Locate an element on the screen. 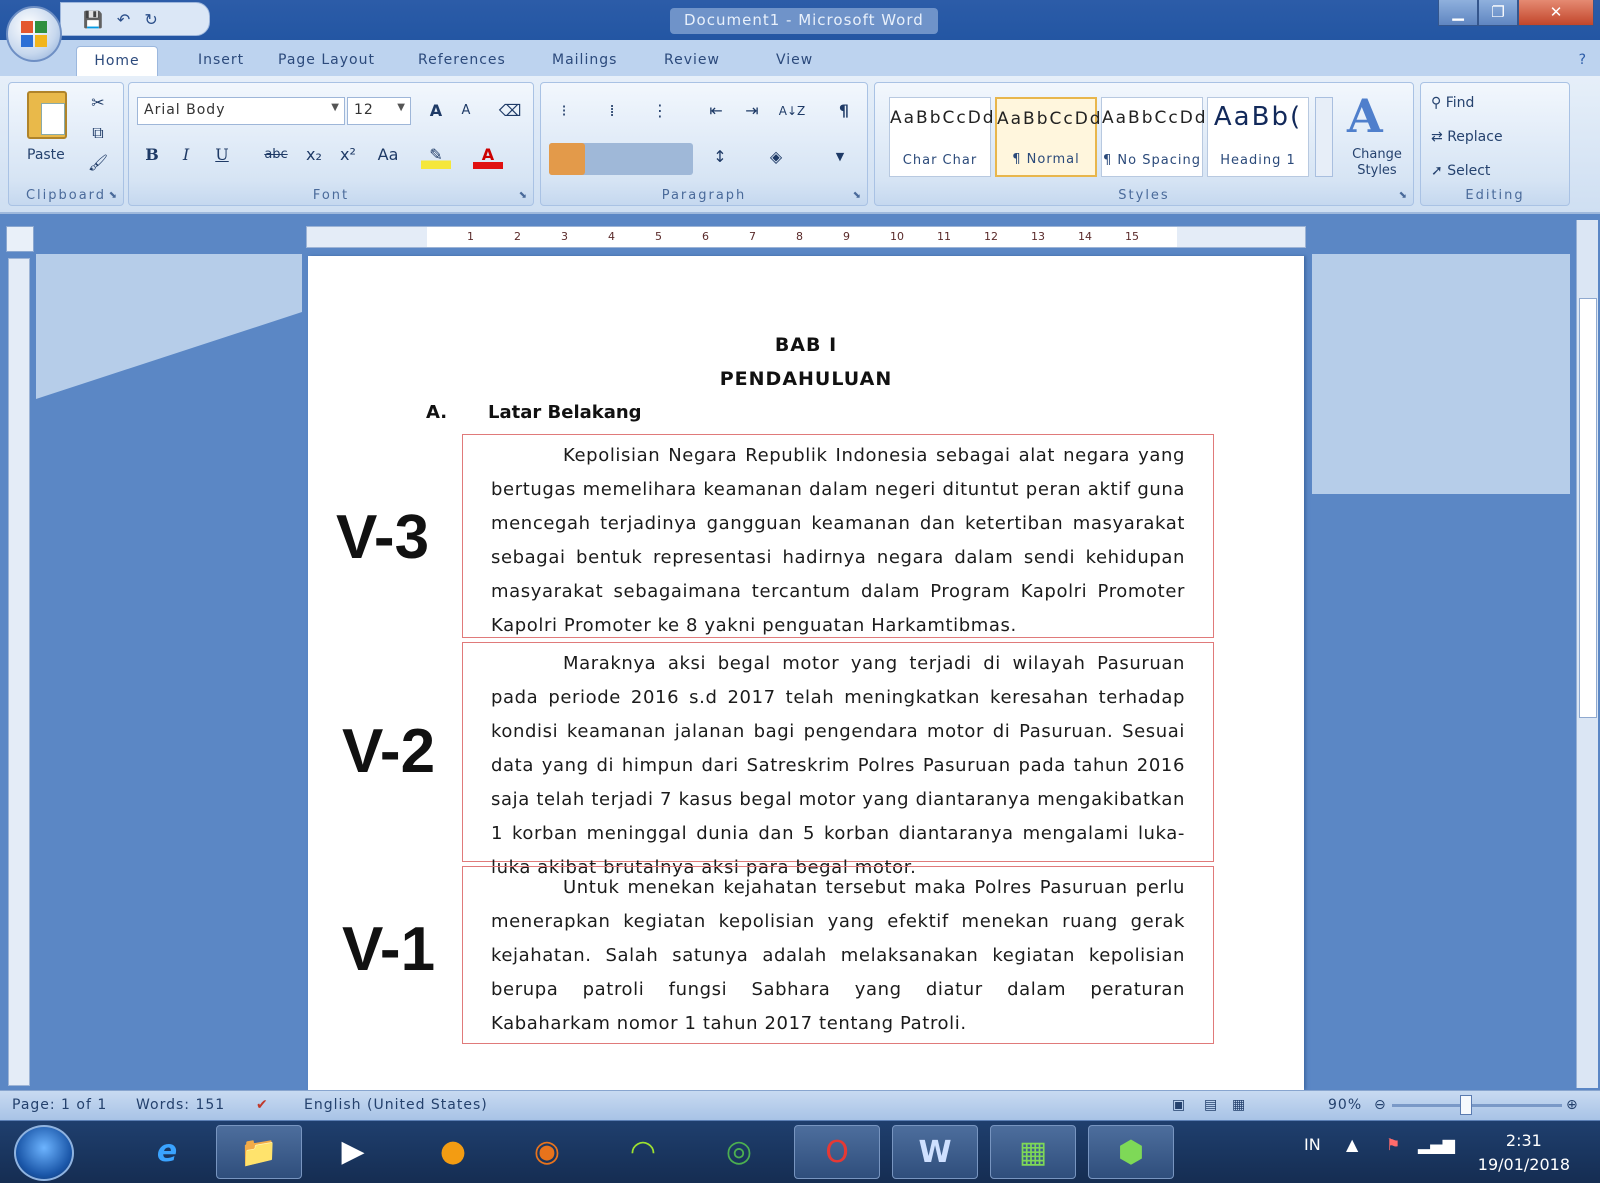 The width and height of the screenshot is (1600, 1183). sort-button: A↓Z is located at coordinates (792, 111).